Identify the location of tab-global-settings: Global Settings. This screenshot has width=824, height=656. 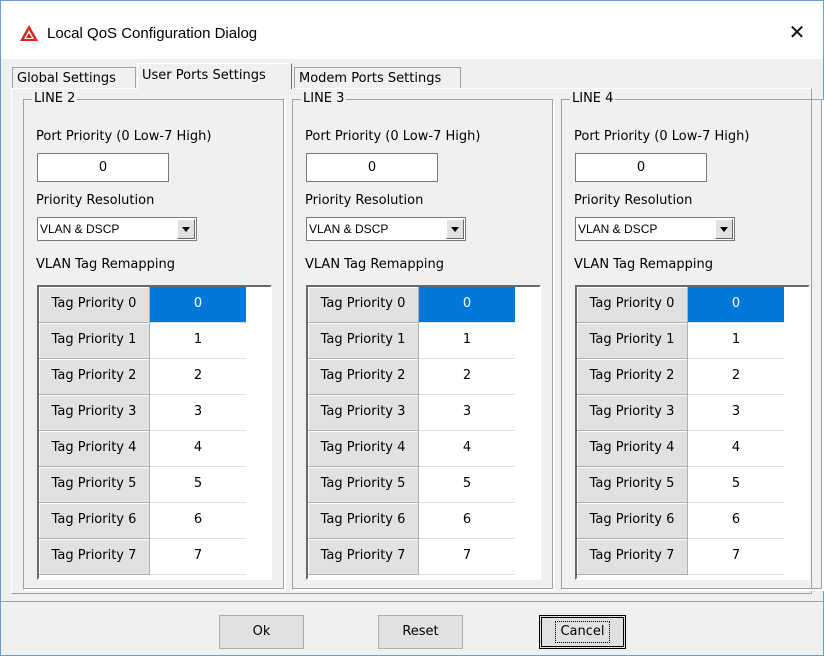
(74, 77).